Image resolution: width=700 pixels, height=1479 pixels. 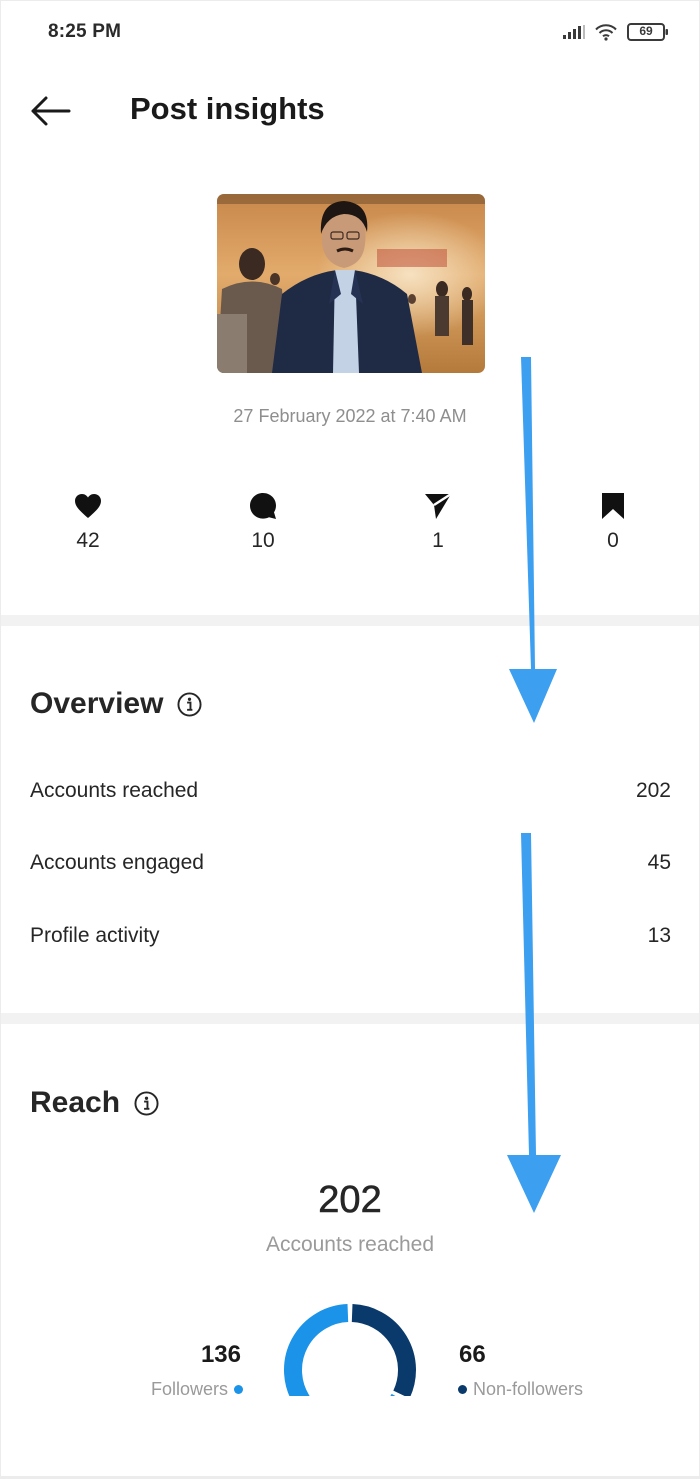 I want to click on battery-icon: 69, so click(x=648, y=32).